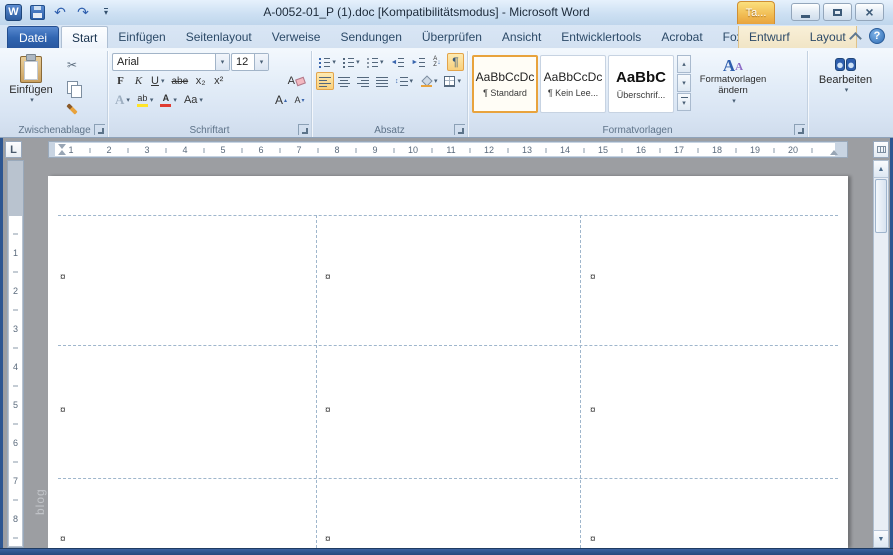  What do you see at coordinates (881, 206) in the screenshot?
I see `scrollbar-thumb` at bounding box center [881, 206].